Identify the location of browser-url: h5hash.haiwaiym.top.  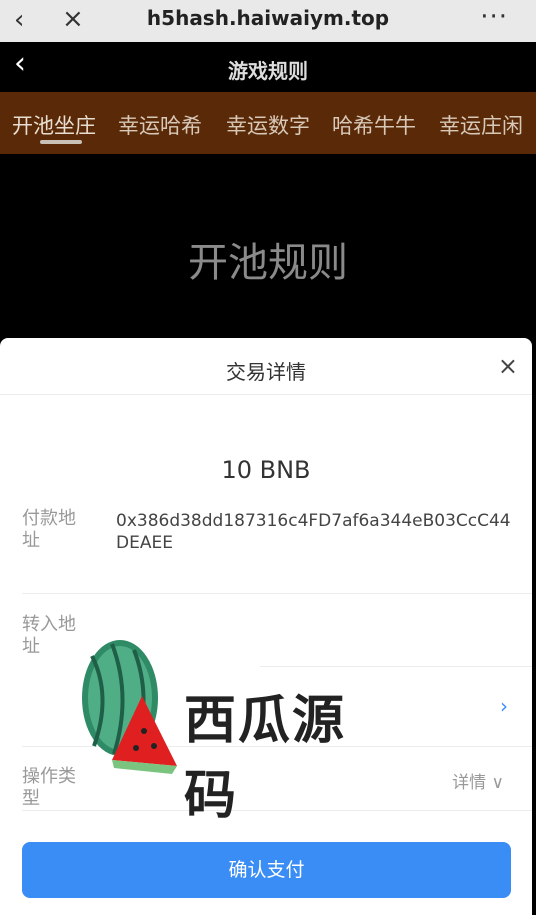
(268, 18).